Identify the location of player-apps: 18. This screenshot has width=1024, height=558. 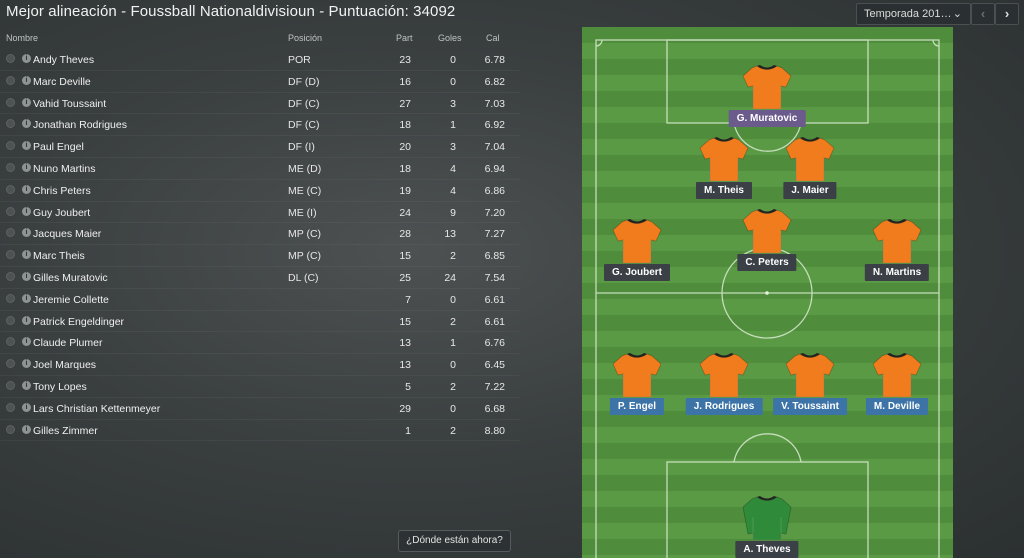
(405, 168).